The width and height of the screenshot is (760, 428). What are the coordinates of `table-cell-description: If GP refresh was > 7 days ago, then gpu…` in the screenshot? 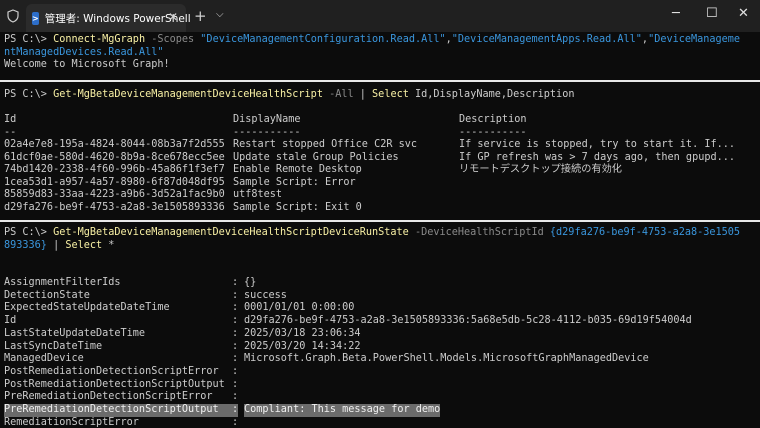 It's located at (597, 157).